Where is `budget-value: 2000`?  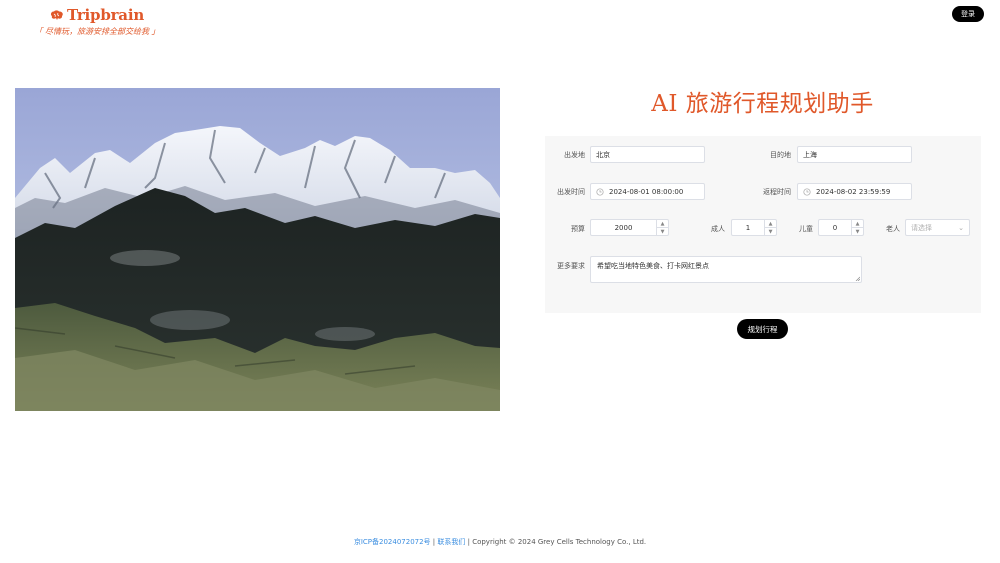
budget-value: 2000 is located at coordinates (623, 227).